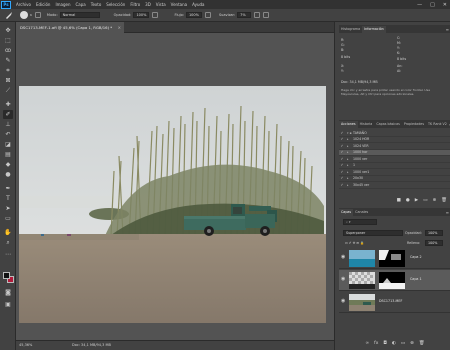 The height and width of the screenshot is (350, 450). Describe the element at coordinates (8, 254) in the screenshot. I see `more-tools-icon: ⋯` at that location.